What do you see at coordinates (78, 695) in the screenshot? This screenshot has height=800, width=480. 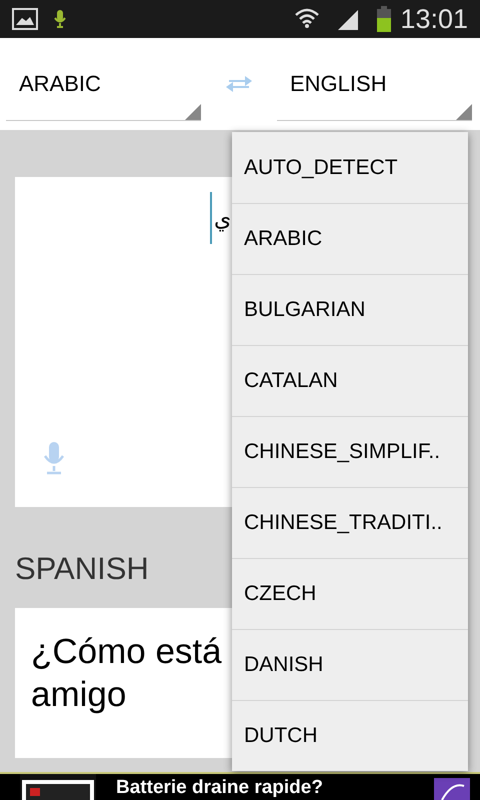 I see `translation-text: amigo` at bounding box center [78, 695].